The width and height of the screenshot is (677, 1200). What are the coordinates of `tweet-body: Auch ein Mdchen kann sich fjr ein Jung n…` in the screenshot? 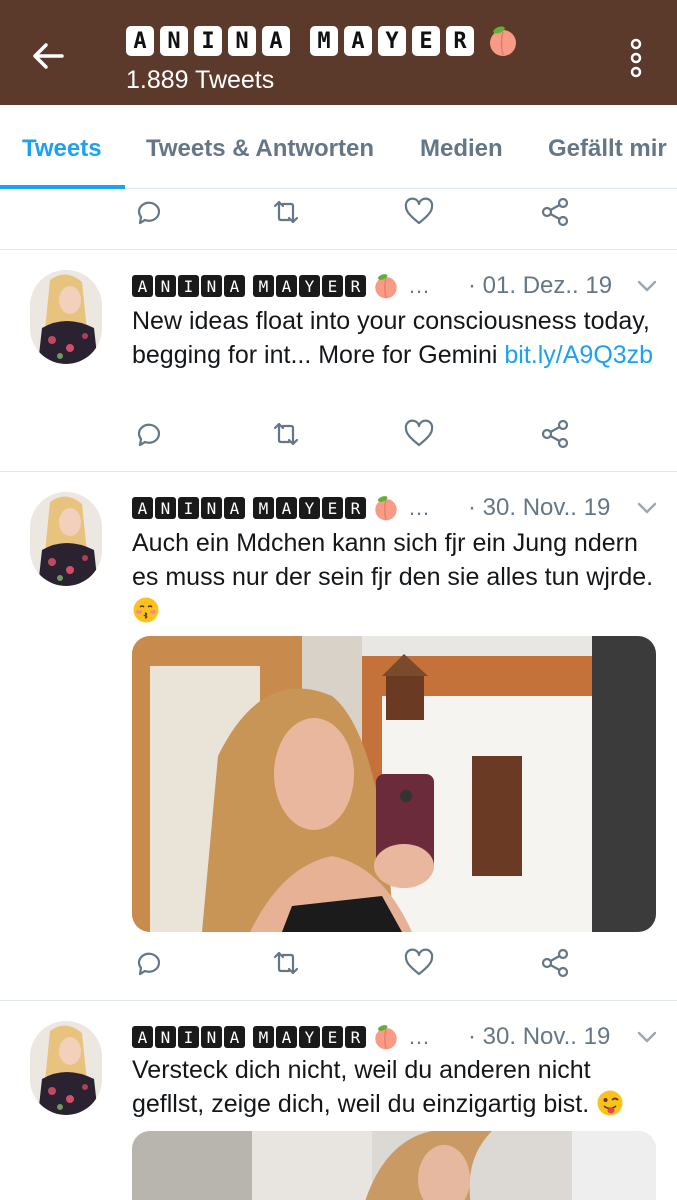 It's located at (393, 560).